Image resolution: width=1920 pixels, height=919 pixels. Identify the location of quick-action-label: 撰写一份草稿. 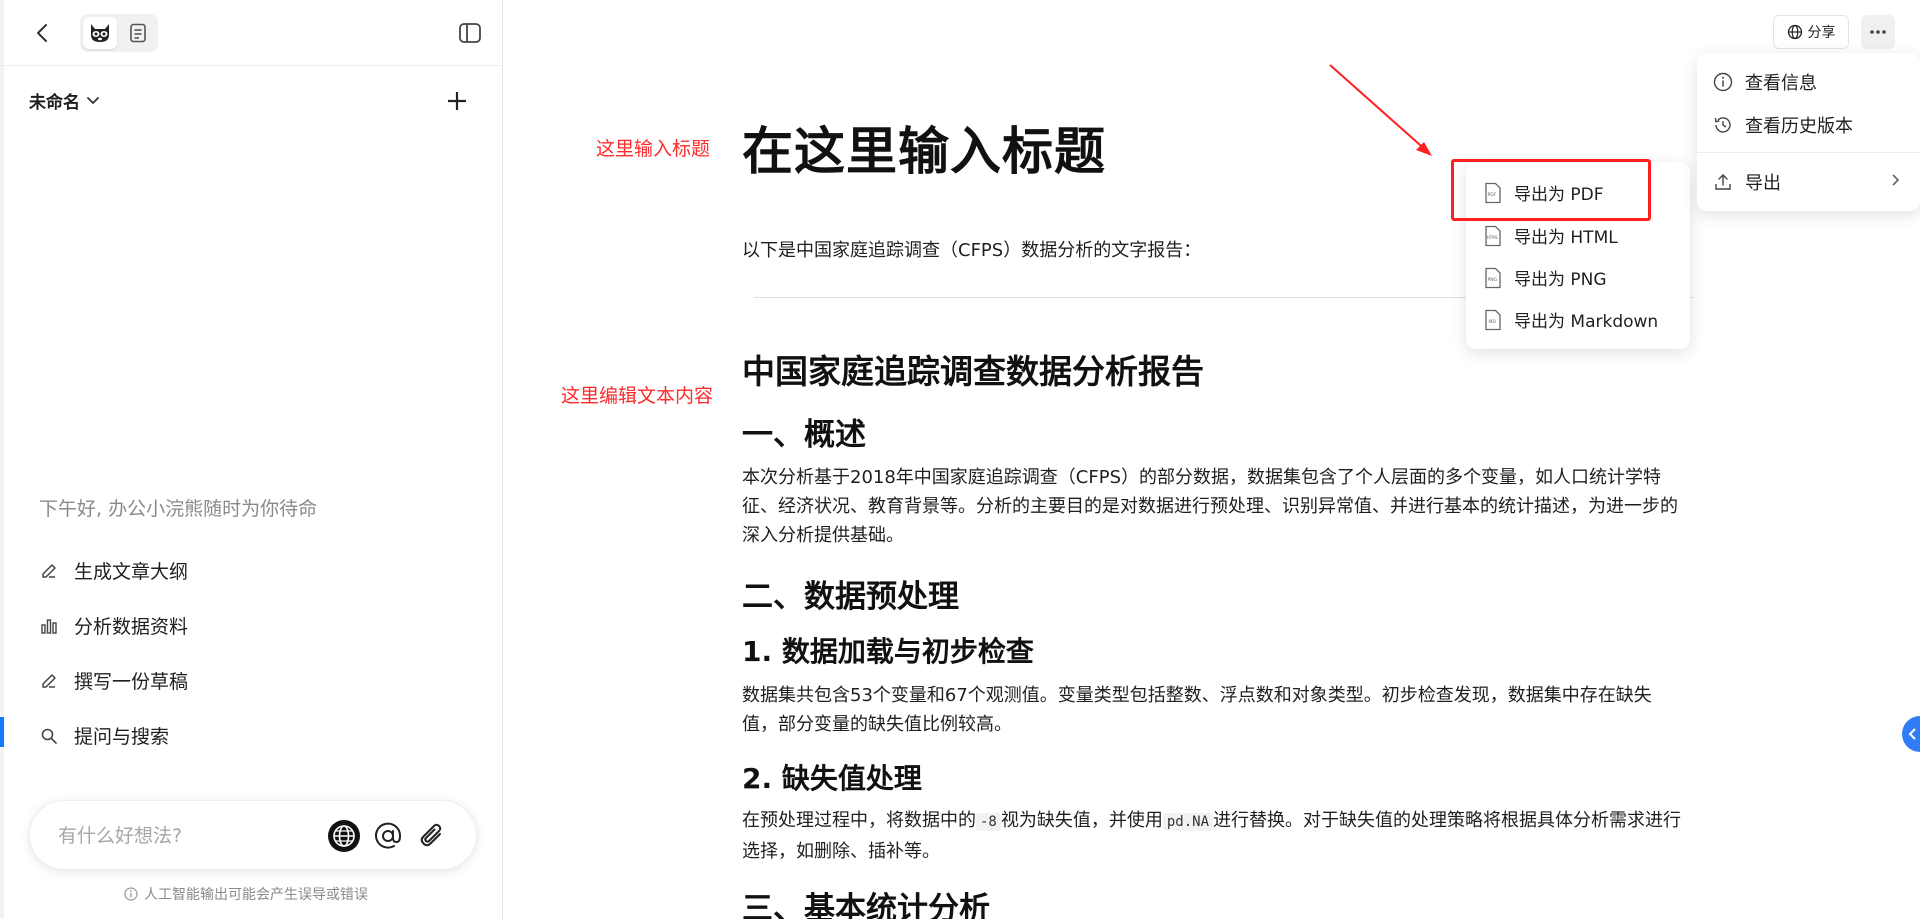
(131, 682).